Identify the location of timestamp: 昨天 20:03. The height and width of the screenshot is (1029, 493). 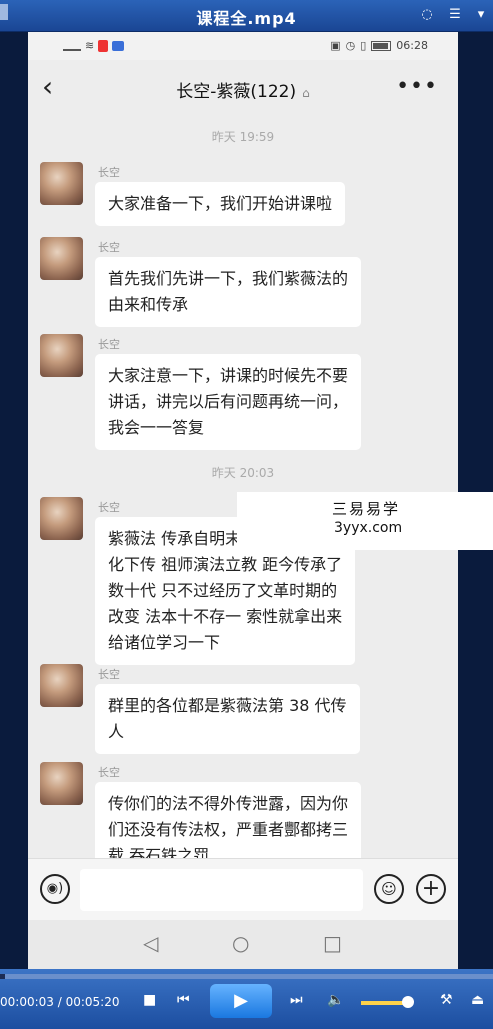
(243, 473).